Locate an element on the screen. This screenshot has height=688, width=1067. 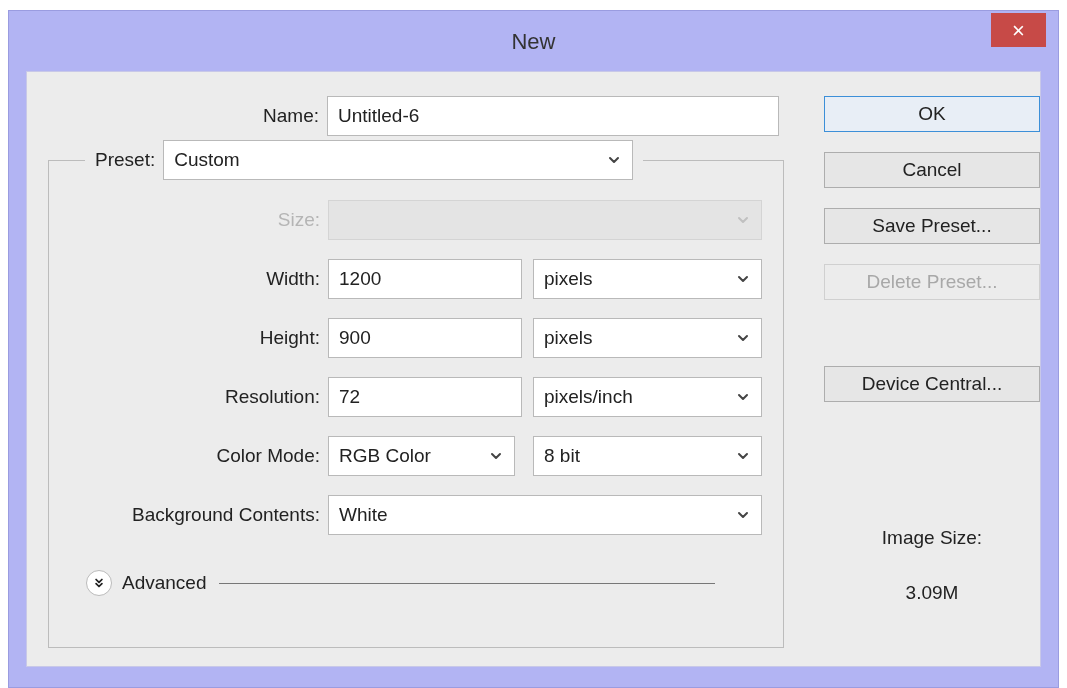
field-label: Color Mode: is located at coordinates (268, 455).